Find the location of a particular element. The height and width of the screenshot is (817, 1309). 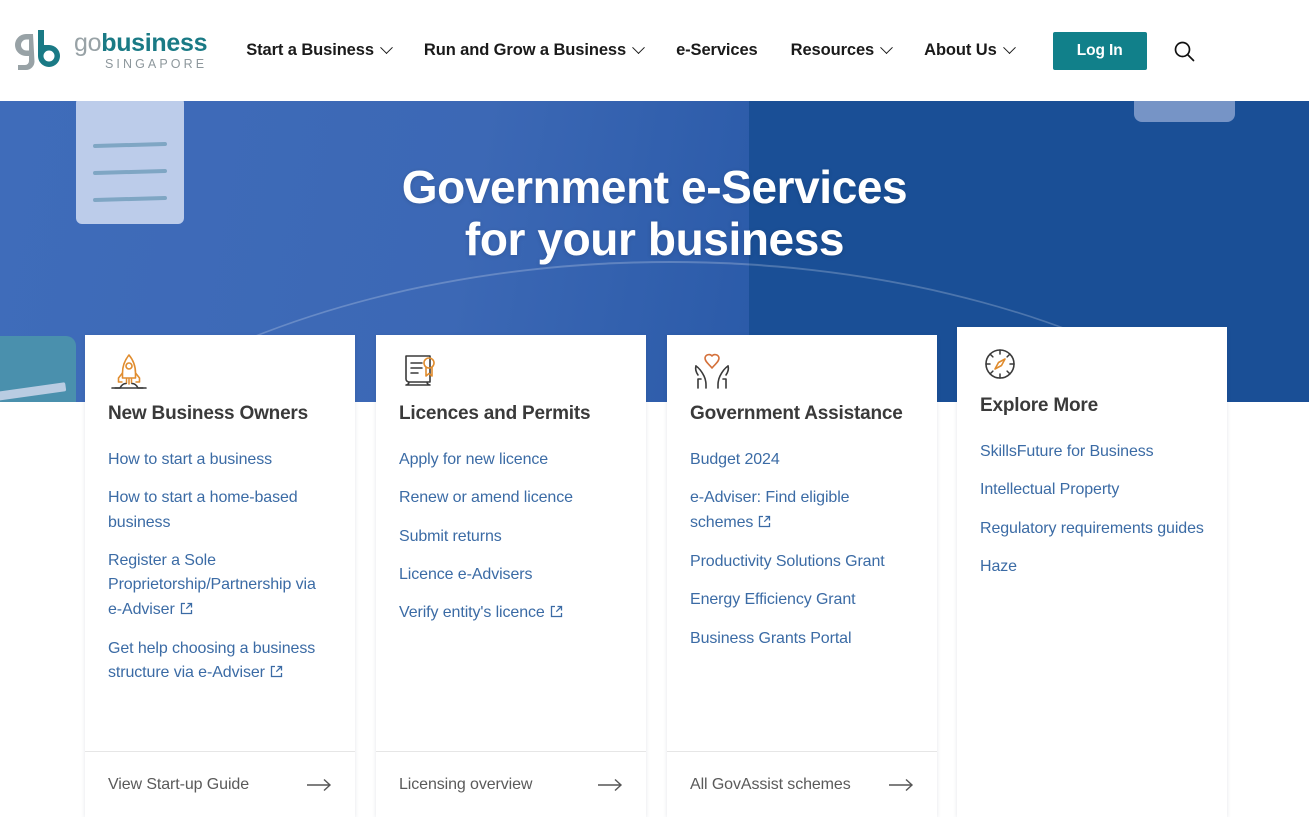

site-logo: gobusiness SINGAPORE is located at coordinates (110, 50).